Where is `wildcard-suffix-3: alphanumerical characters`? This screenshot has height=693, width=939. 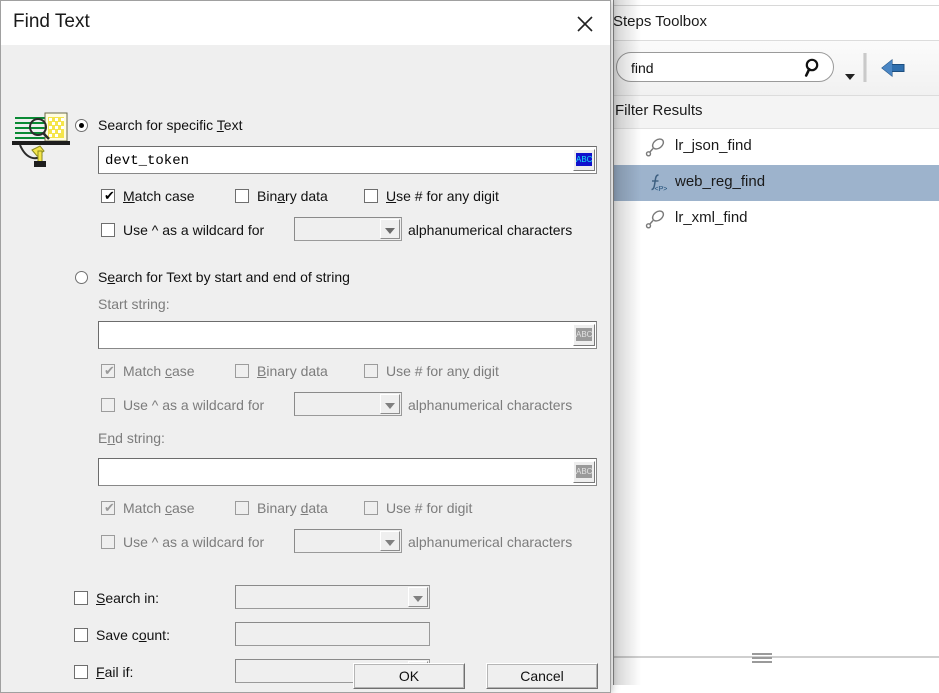
wildcard-suffix-3: alphanumerical characters is located at coordinates (490, 542).